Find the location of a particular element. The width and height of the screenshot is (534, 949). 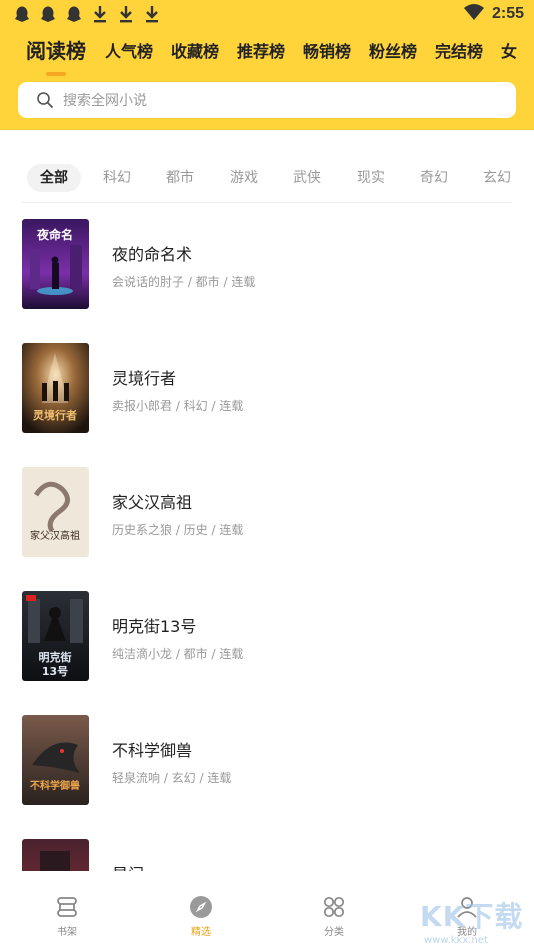

bookshelf-icon is located at coordinates (67, 907).